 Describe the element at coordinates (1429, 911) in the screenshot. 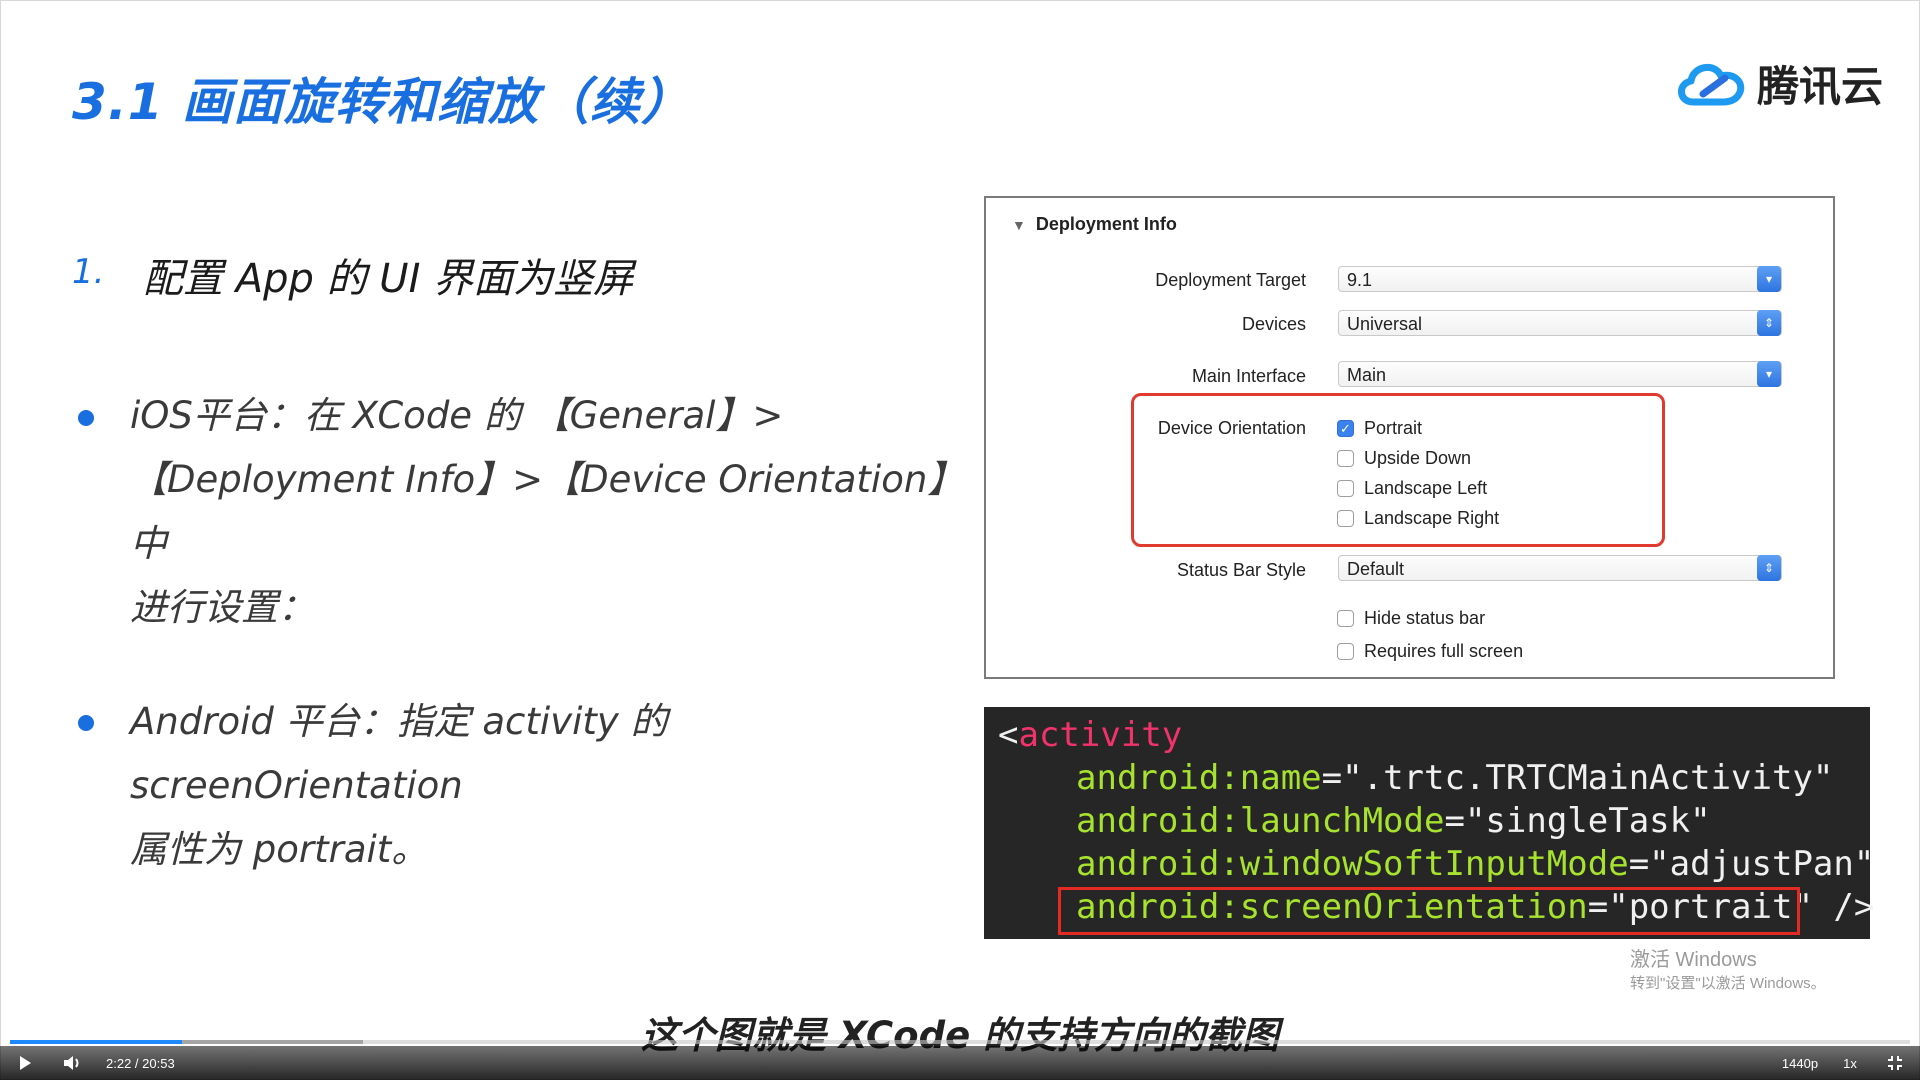

I see `screen-orientation-highlight-box` at that location.